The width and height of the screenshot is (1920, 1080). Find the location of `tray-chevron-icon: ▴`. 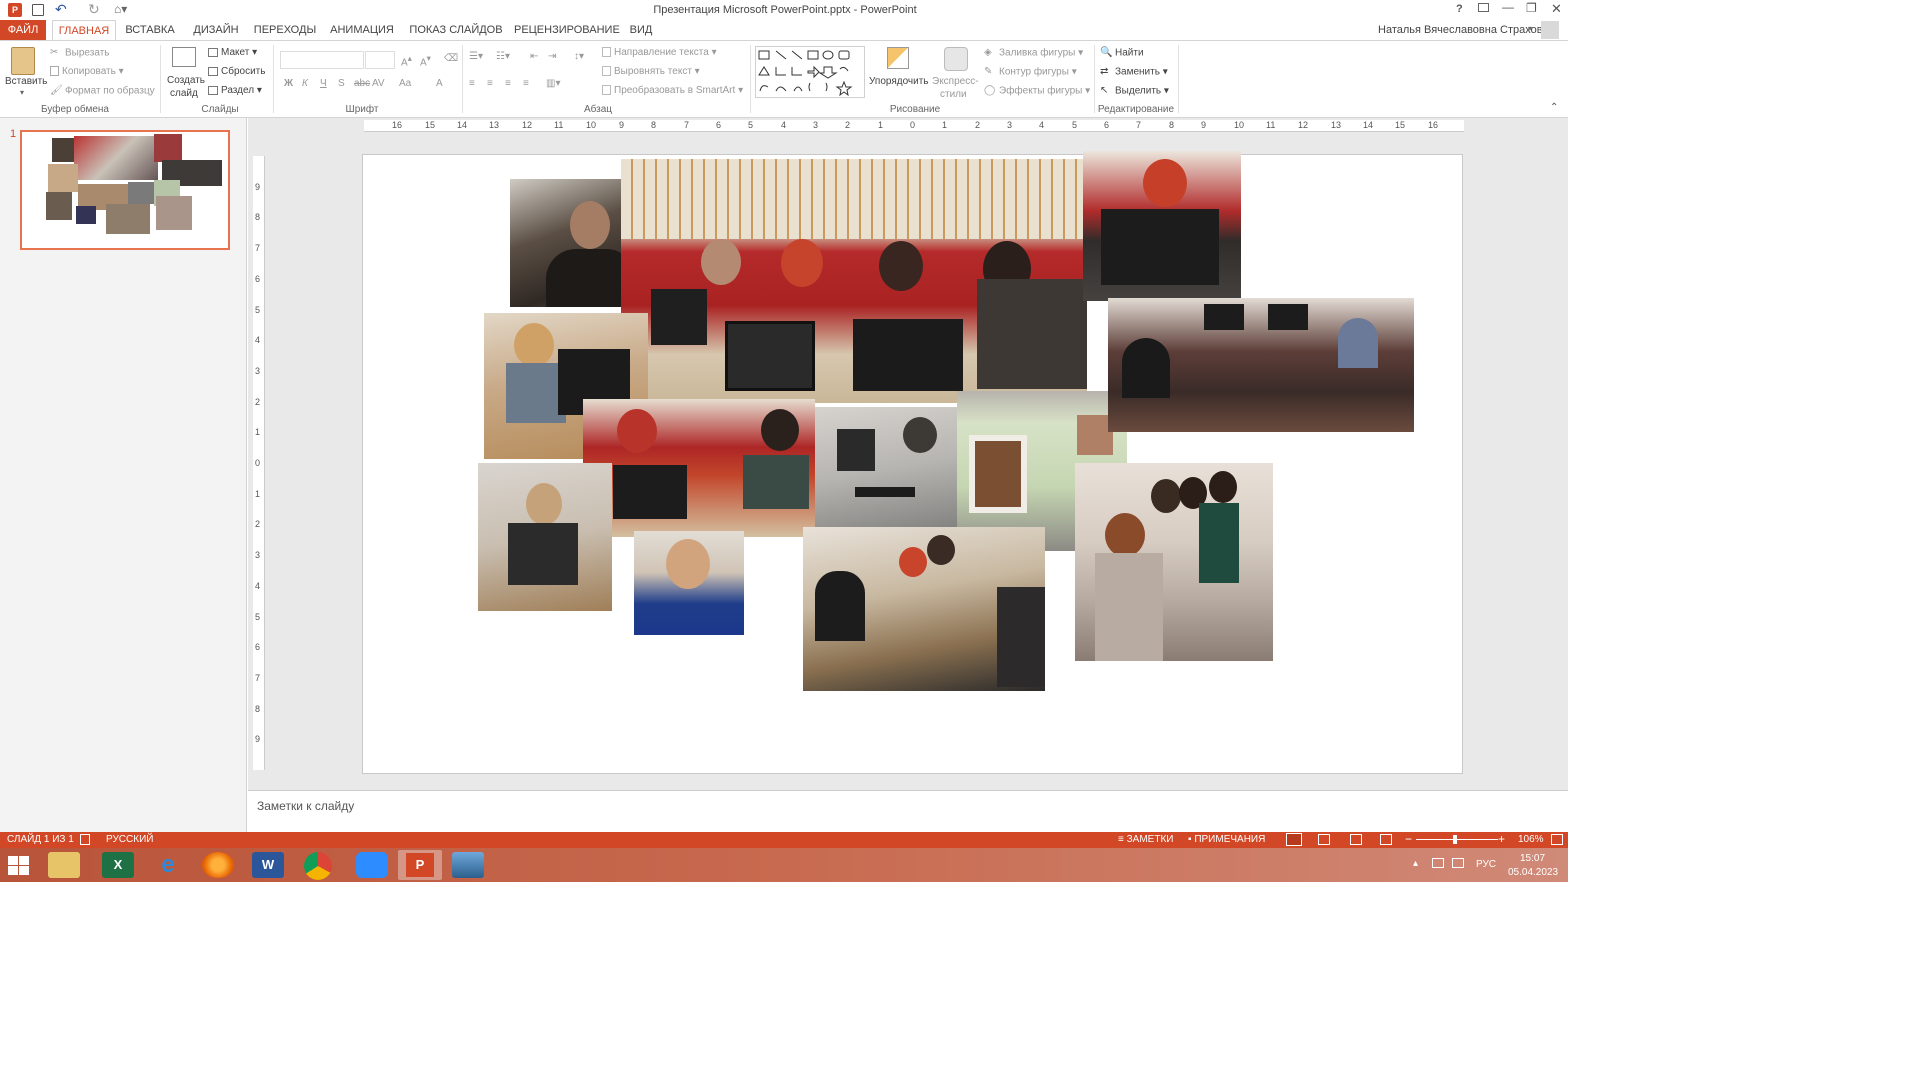

tray-chevron-icon: ▴ is located at coordinates (1415, 863).